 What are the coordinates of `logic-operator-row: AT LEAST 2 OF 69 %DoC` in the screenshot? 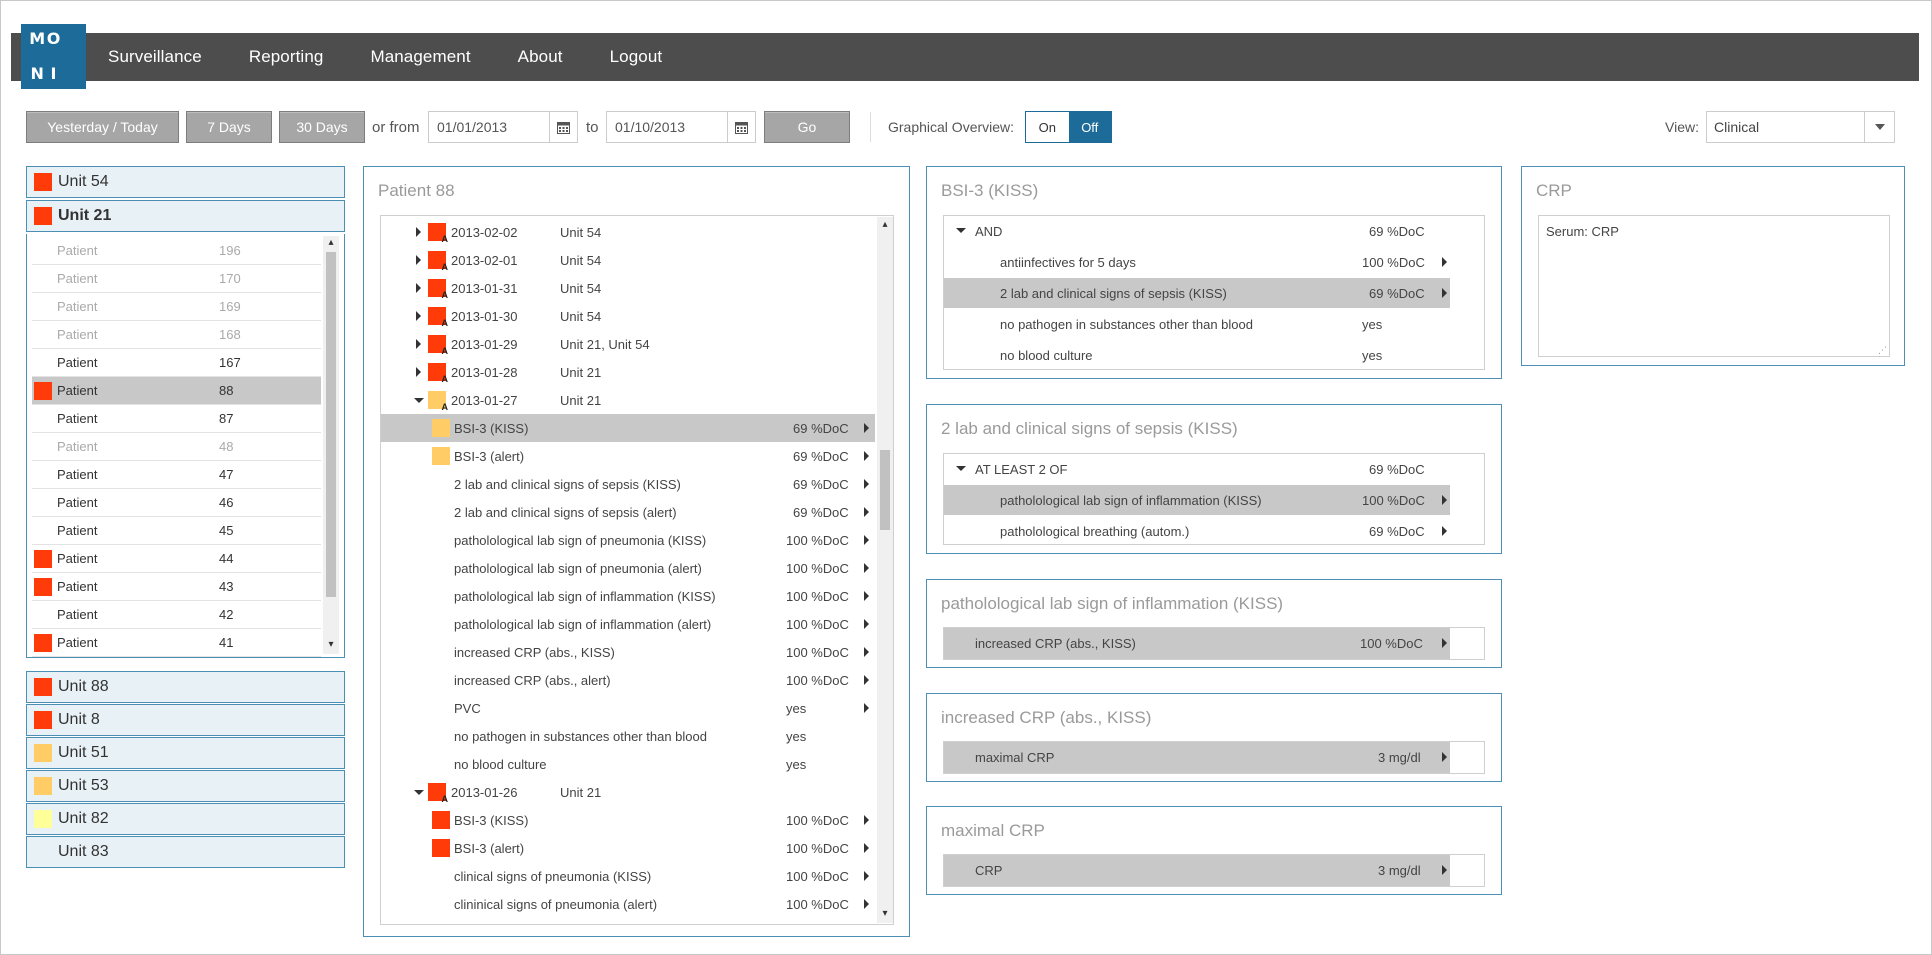 It's located at (1197, 469).